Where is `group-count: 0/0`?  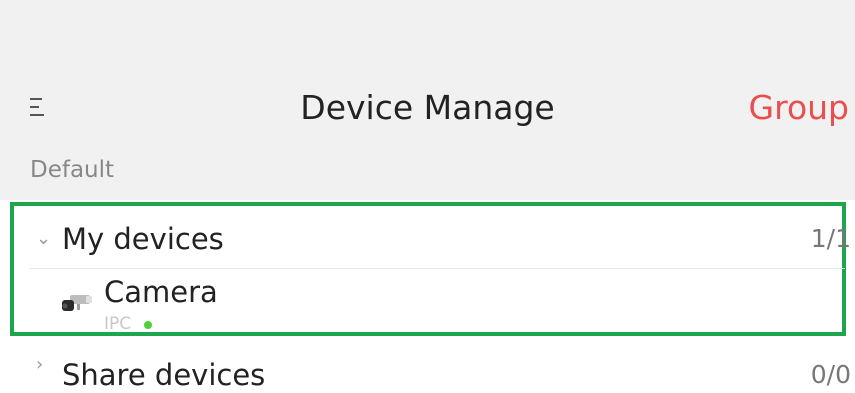
group-count: 0/0 is located at coordinates (830, 374).